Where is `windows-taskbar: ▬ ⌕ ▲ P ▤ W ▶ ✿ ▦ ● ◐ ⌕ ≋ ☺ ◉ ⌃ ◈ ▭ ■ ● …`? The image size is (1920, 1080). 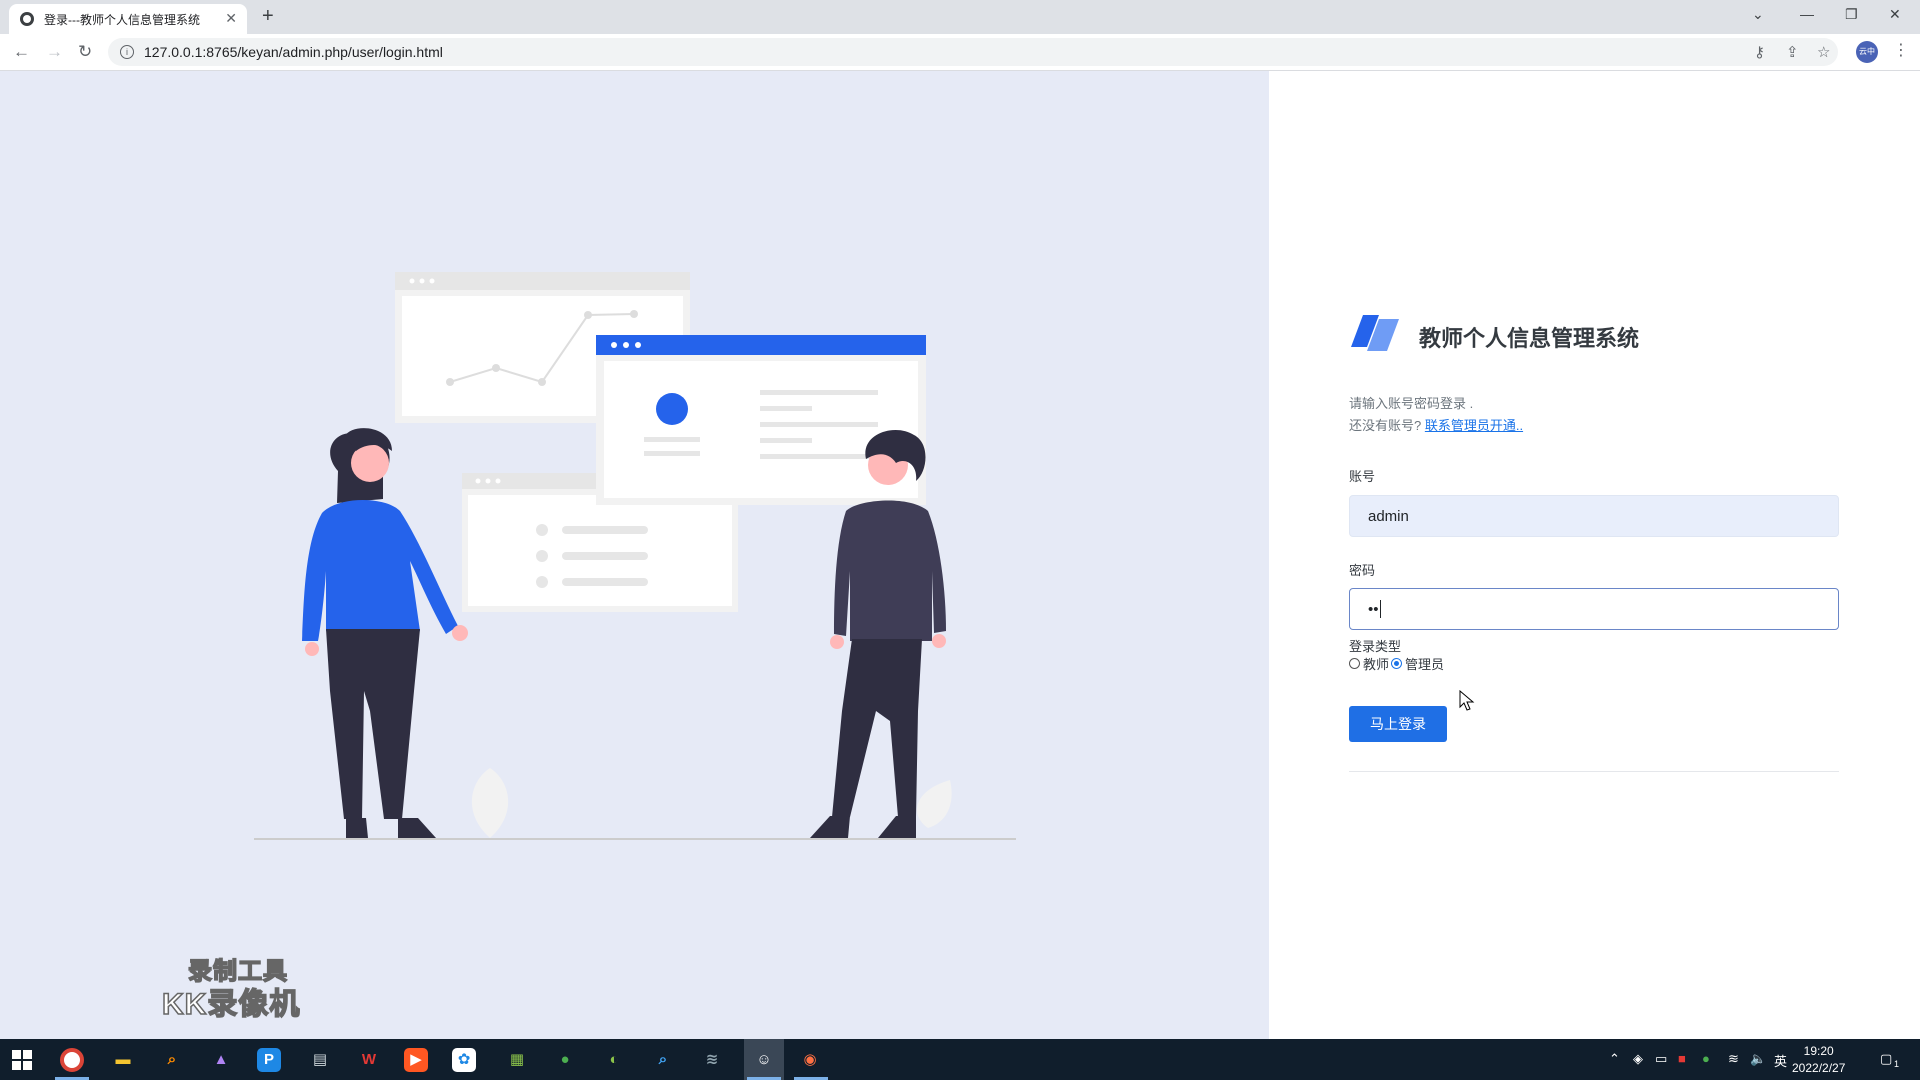 windows-taskbar: ▬ ⌕ ▲ P ▤ W ▶ ✿ ▦ ● ◐ ⌕ ≋ ☺ ◉ ⌃ ◈ ▭ ■ ● … is located at coordinates (960, 1059).